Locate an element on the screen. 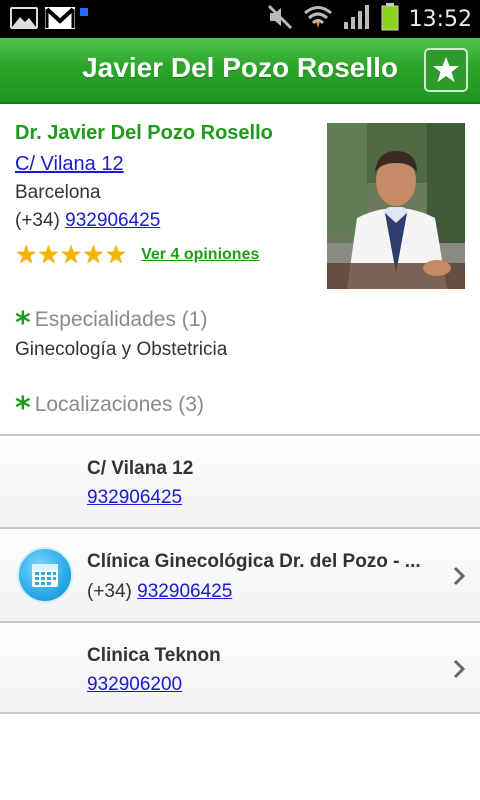 The image size is (480, 800). address-link: C/ Vilana 12 is located at coordinates (165, 164).